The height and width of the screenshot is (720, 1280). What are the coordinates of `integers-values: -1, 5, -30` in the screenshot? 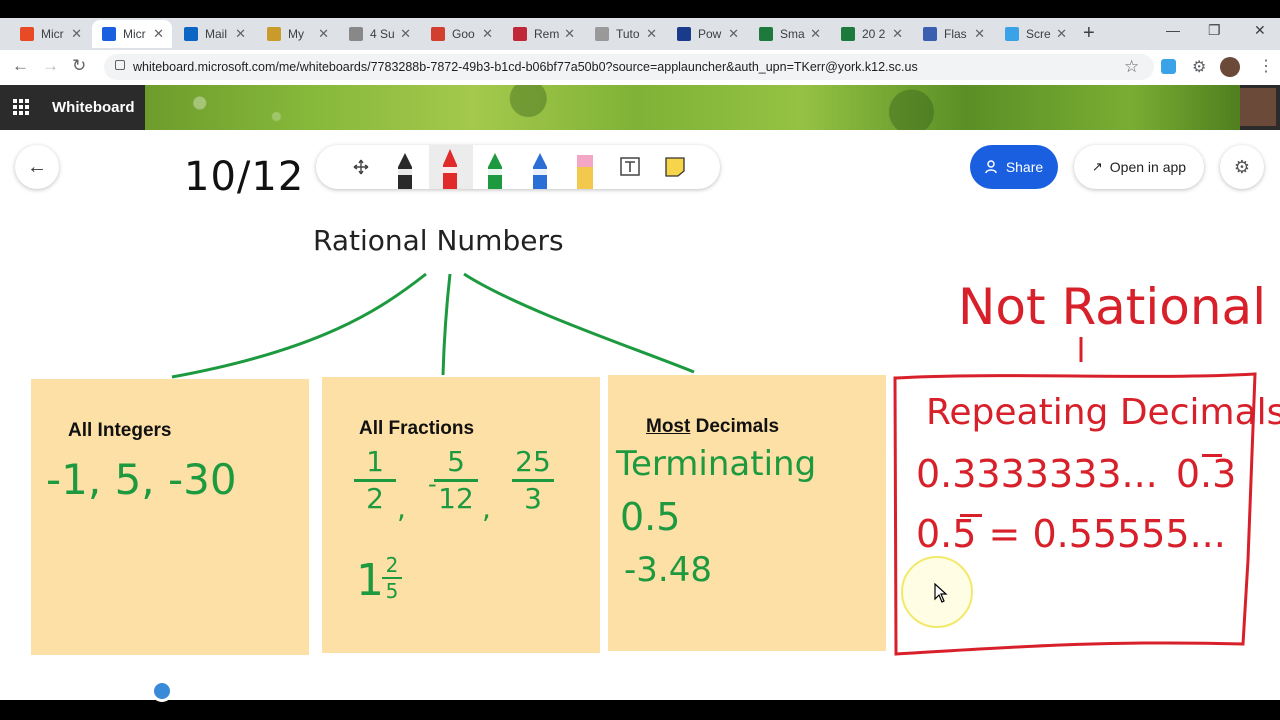 It's located at (141, 479).